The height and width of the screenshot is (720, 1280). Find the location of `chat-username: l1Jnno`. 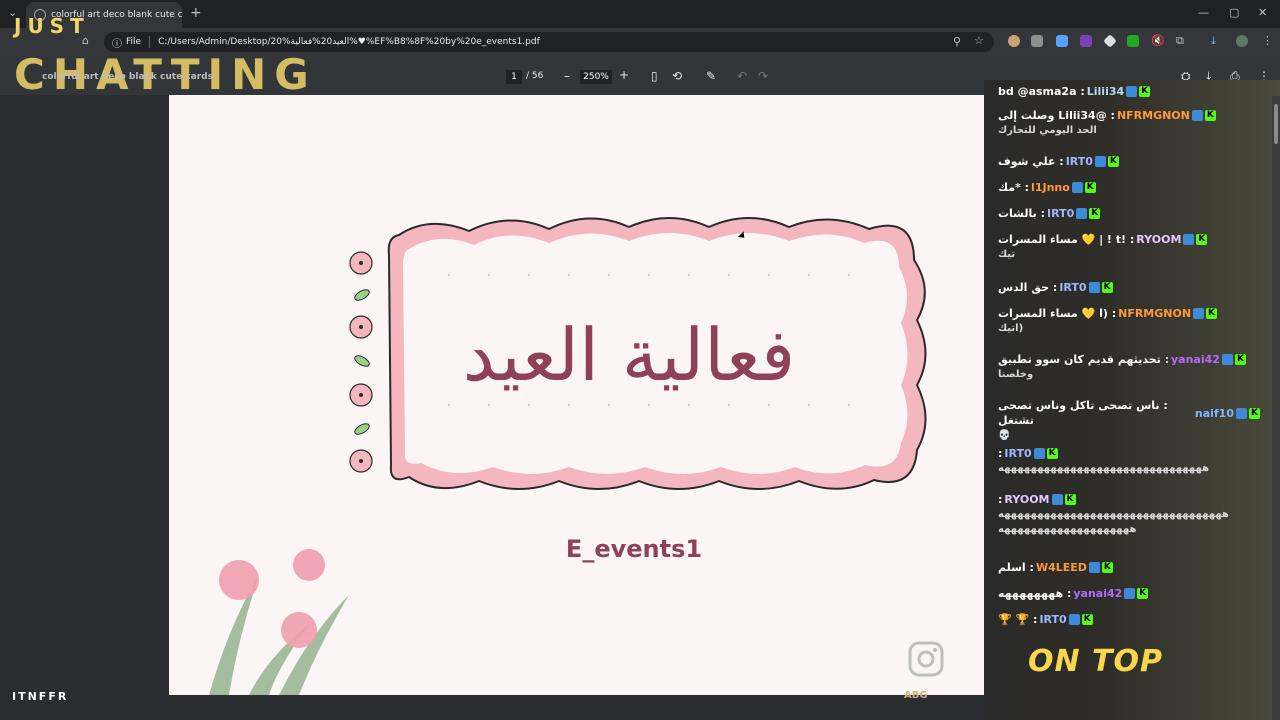

chat-username: l1Jnno is located at coordinates (1050, 187).